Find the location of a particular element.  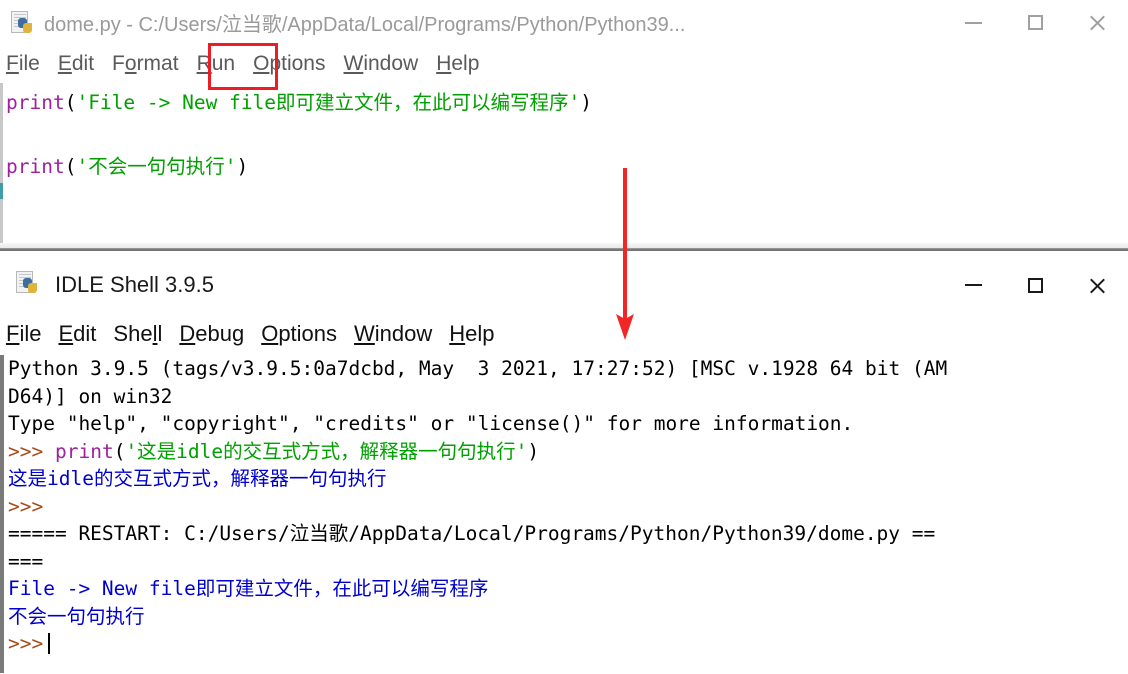

editor-close-button is located at coordinates (1097, 22).